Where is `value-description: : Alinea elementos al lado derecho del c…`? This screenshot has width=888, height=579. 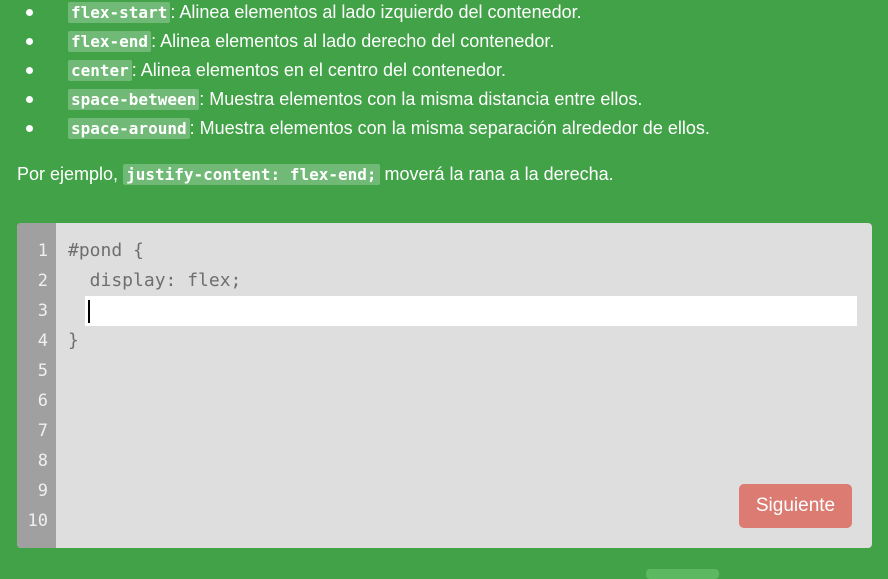
value-description: : Alinea elementos al lado derecho del c… is located at coordinates (353, 41).